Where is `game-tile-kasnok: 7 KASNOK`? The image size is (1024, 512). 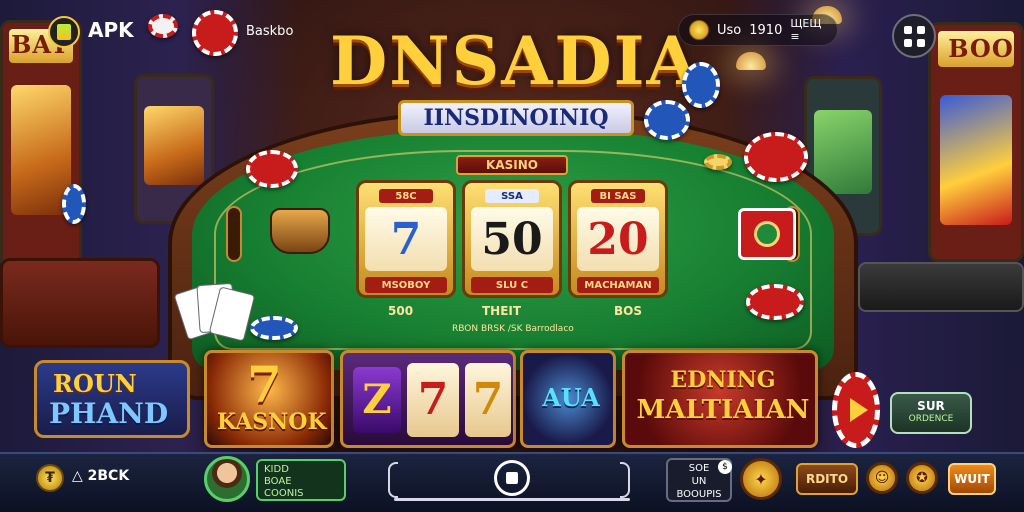
game-tile-kasnok: 7 KASNOK is located at coordinates (269, 399).